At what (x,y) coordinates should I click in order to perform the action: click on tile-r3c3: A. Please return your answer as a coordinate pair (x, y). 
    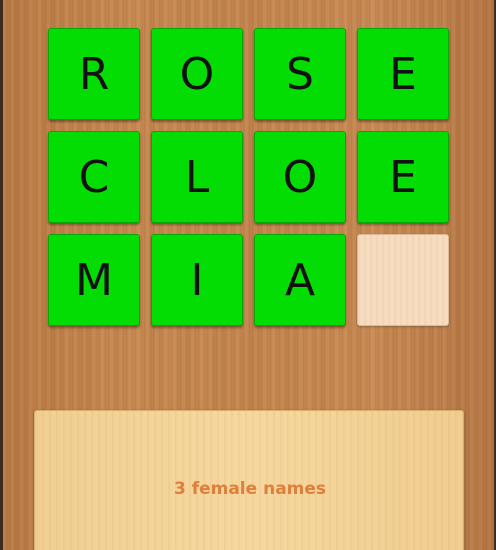
    Looking at the image, I should click on (300, 280).